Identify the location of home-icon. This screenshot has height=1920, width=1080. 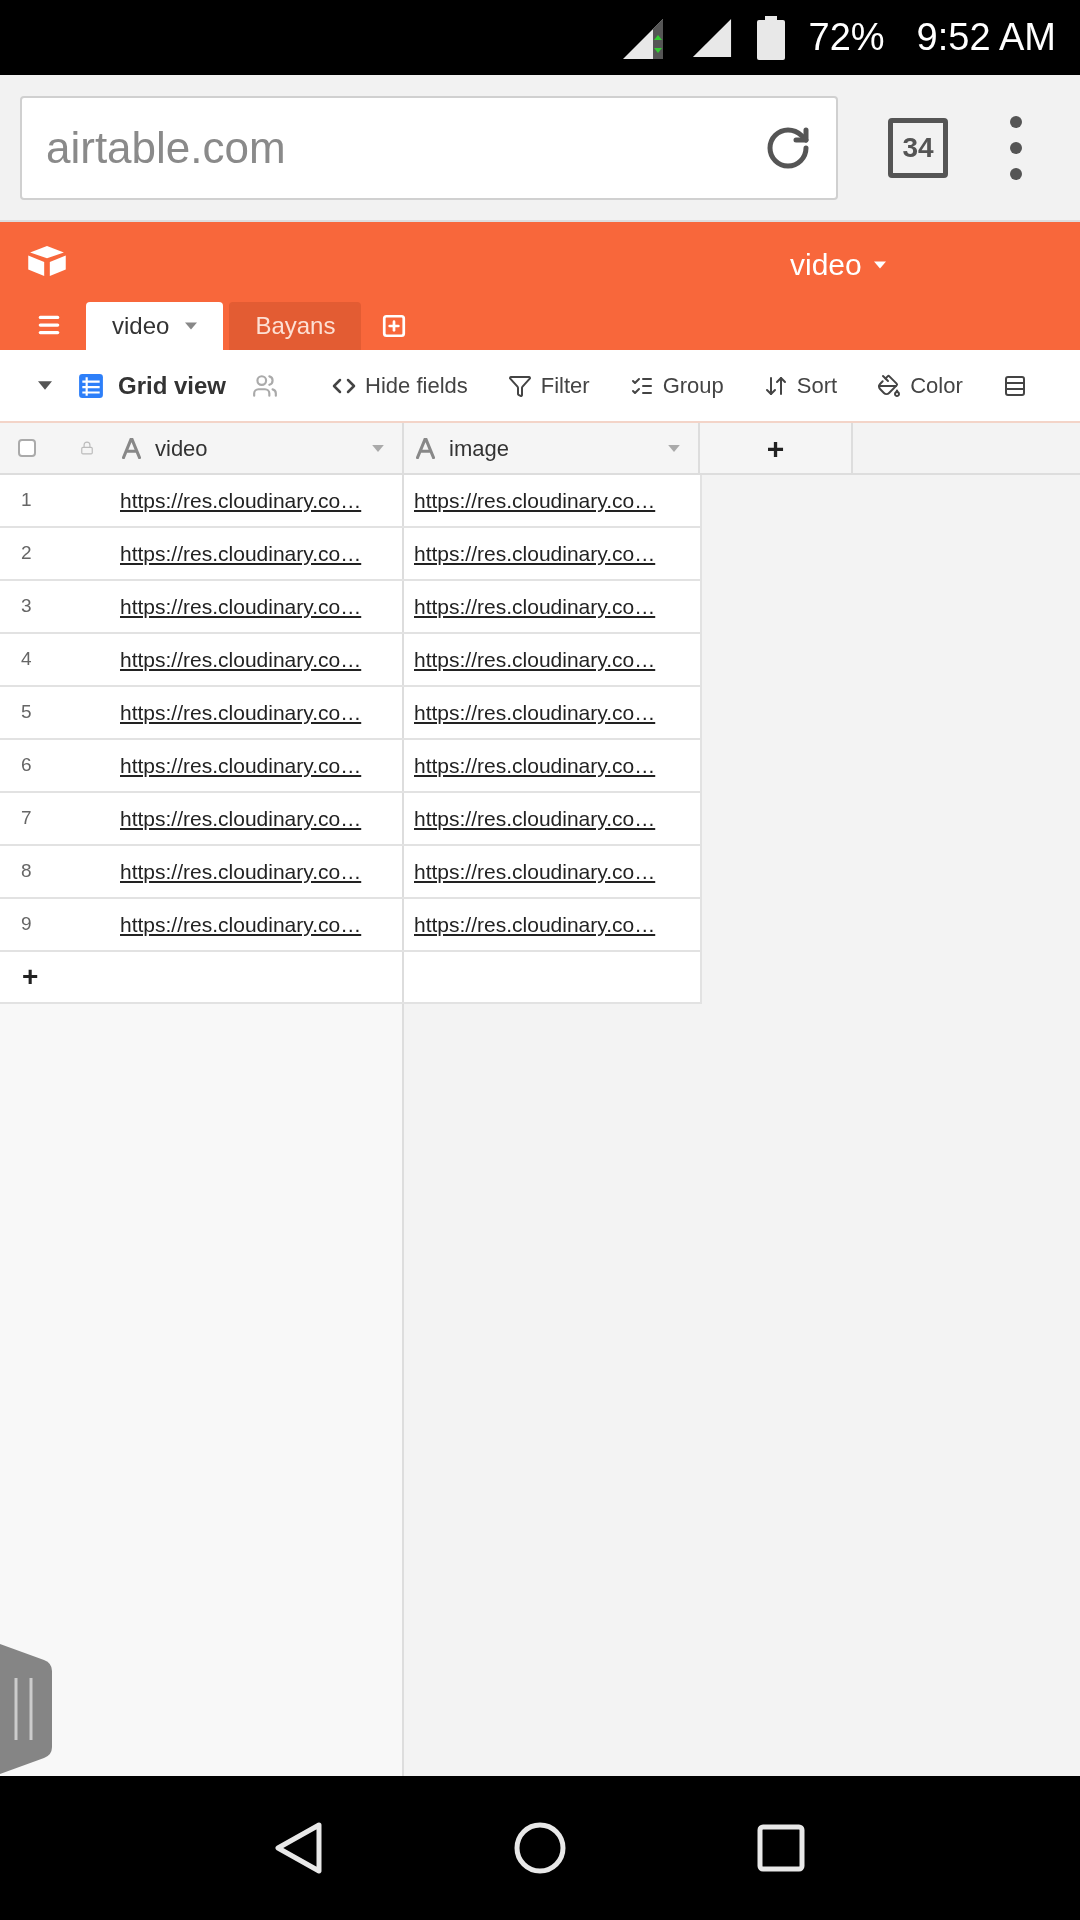
(540, 1848).